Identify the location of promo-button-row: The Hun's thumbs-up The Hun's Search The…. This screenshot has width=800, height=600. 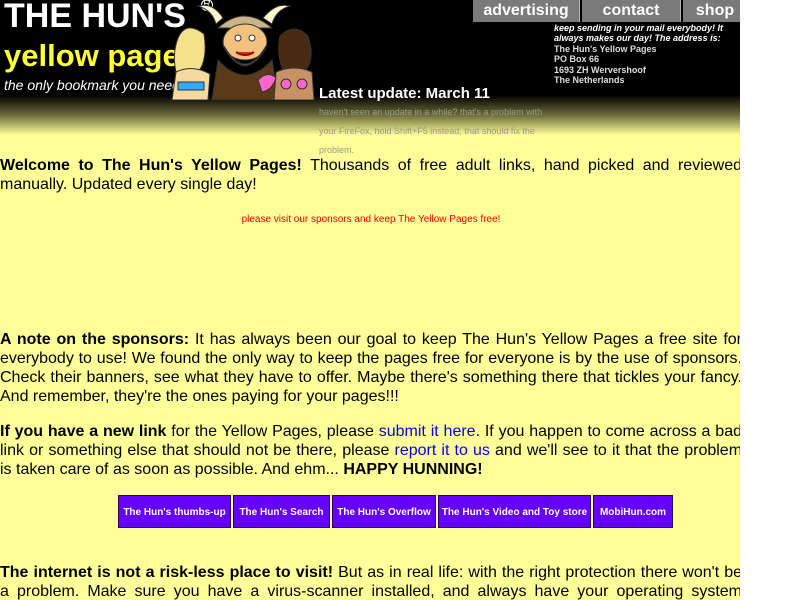
(395, 511).